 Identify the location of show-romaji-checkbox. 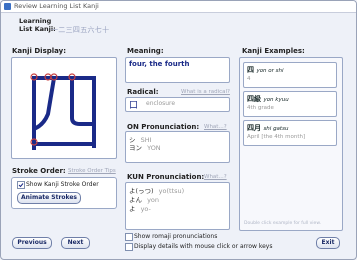
(129, 237).